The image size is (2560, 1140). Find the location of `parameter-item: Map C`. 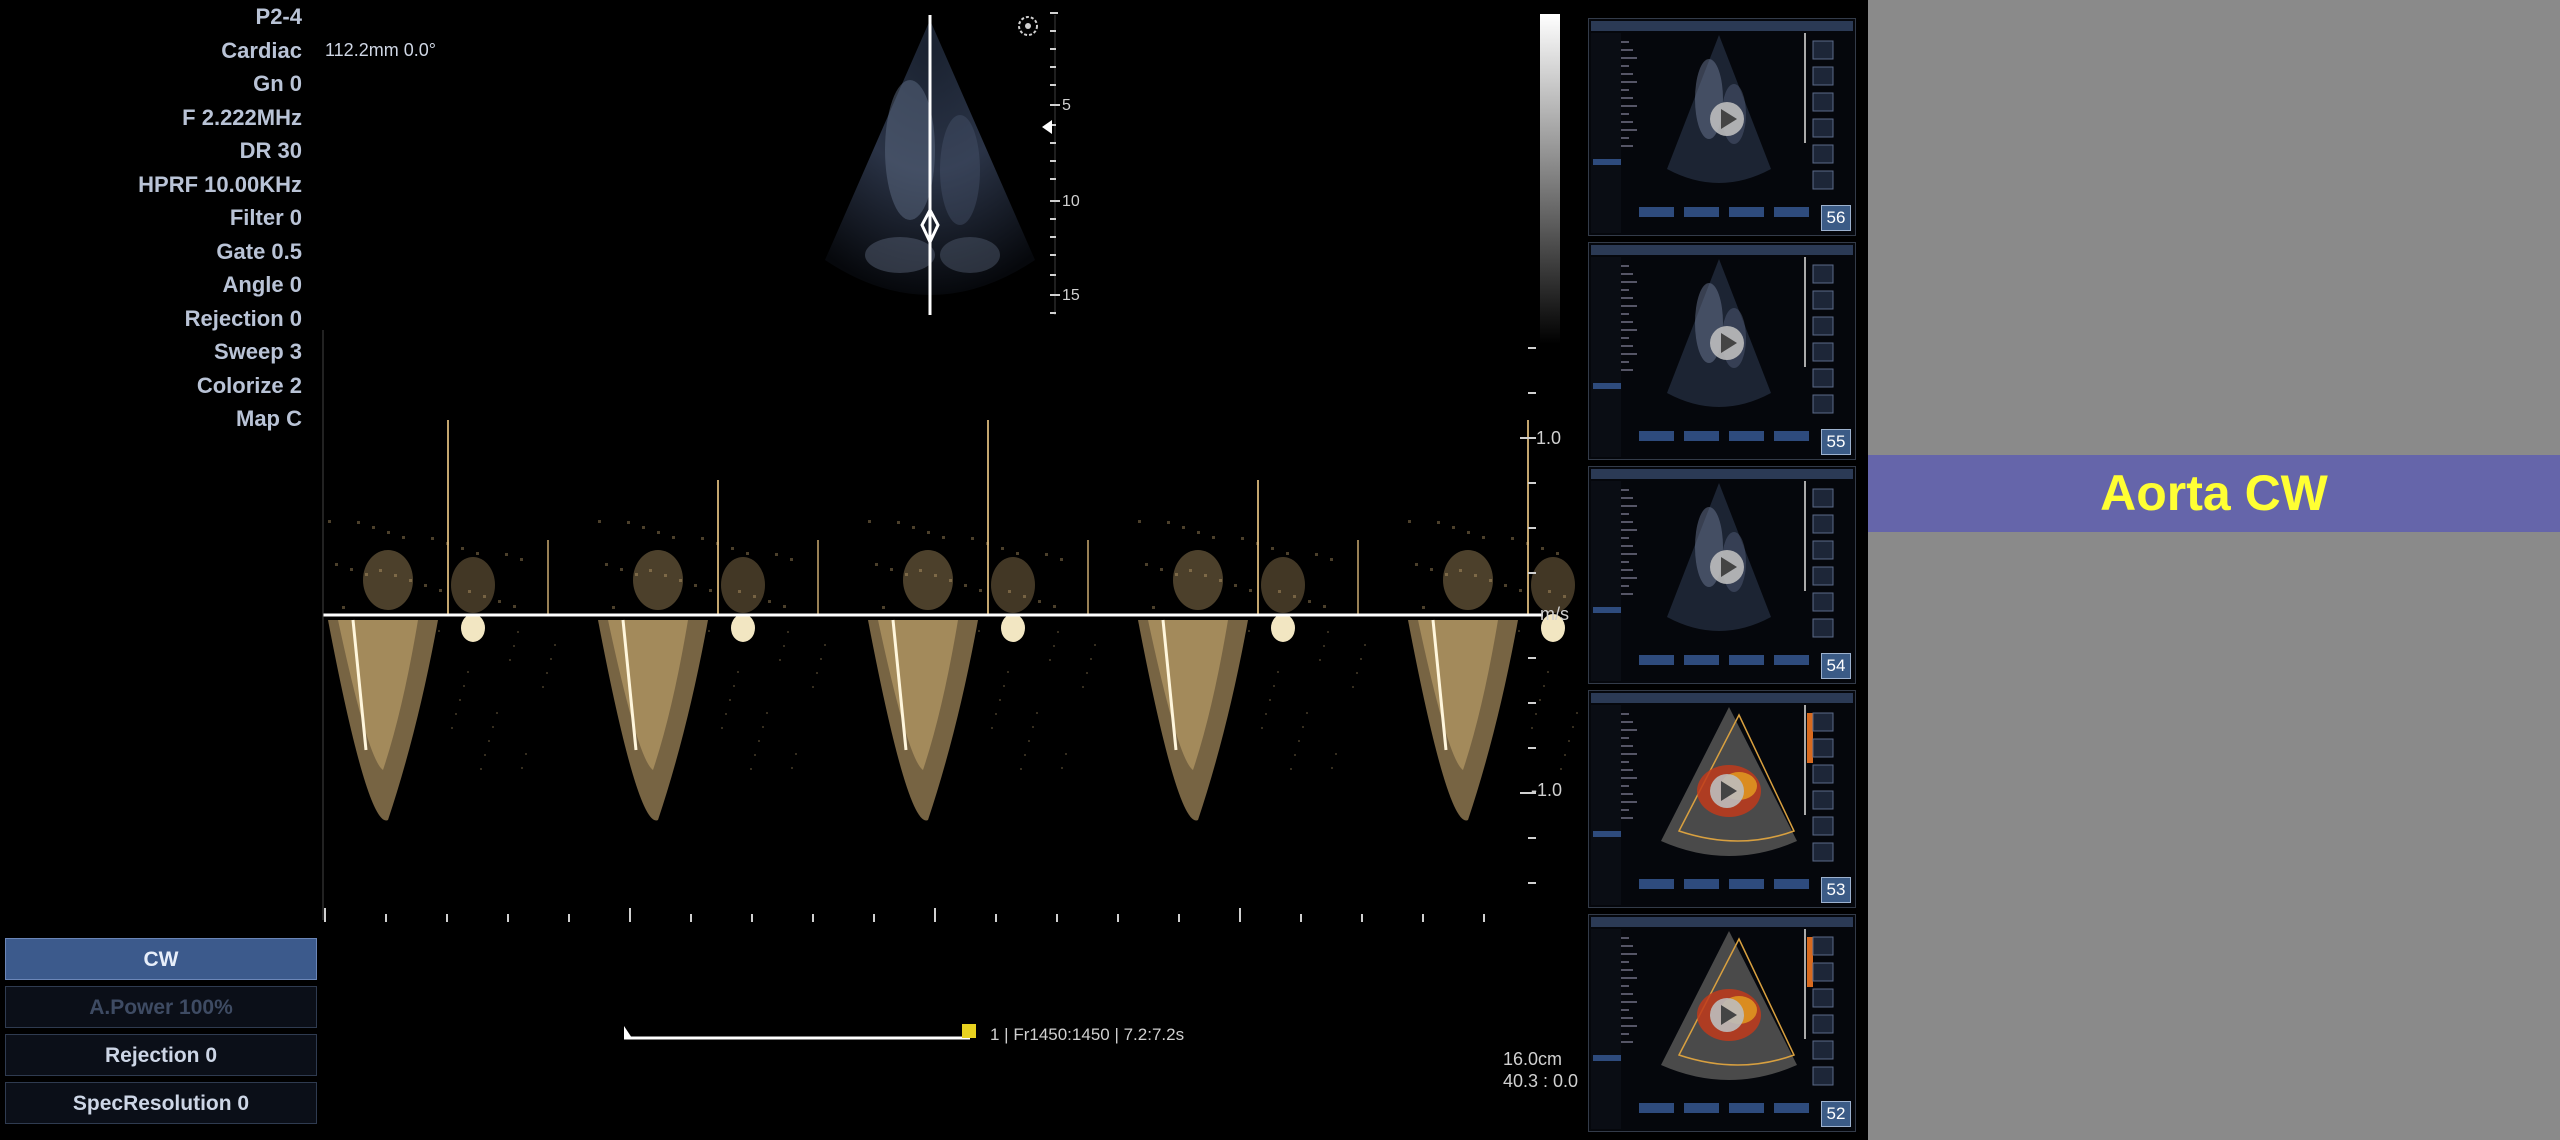

parameter-item: Map C is located at coordinates (269, 418).